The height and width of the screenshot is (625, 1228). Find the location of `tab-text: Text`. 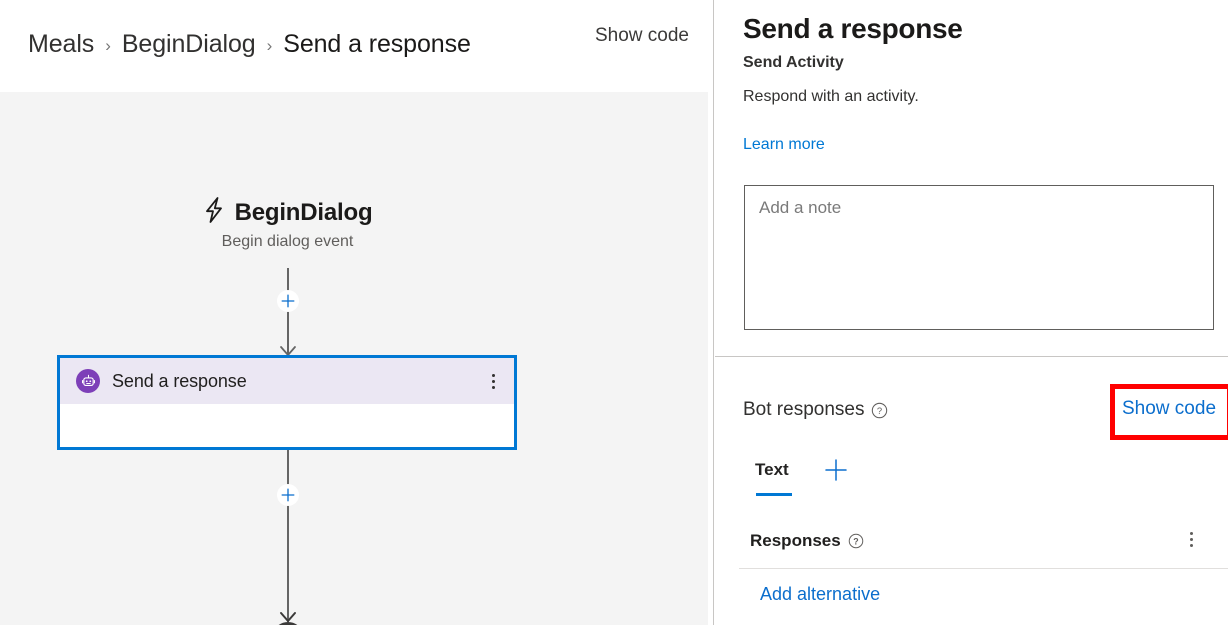

tab-text: Text is located at coordinates (772, 470).